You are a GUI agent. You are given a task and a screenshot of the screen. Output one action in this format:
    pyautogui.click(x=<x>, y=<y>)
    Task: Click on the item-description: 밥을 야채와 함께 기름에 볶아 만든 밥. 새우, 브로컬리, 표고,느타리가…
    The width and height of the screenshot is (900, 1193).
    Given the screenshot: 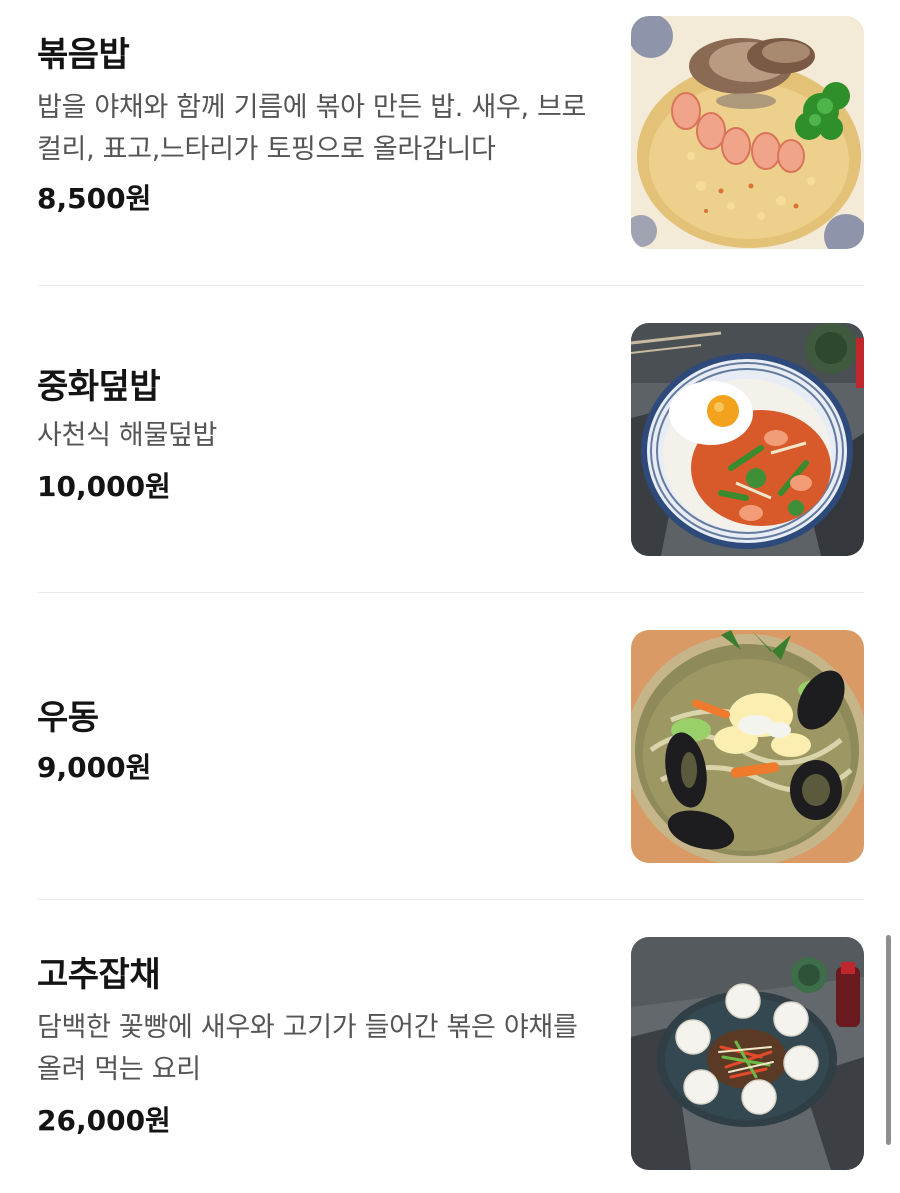 What is the action you would take?
    pyautogui.click(x=312, y=128)
    